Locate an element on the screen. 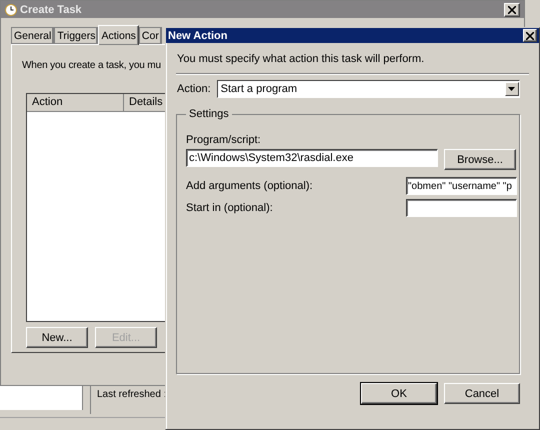 The height and width of the screenshot is (430, 540). field-label: Action: is located at coordinates (194, 89).